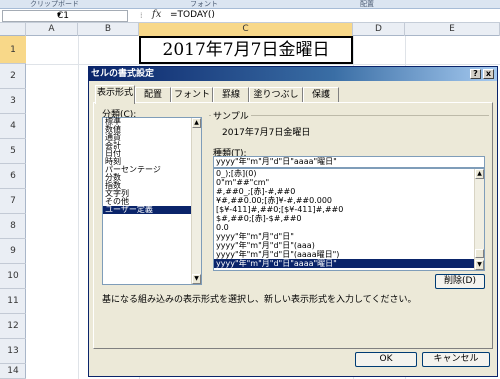 The width and height of the screenshot is (500, 379). I want to click on tab-alignment: 配置, so click(153, 95).